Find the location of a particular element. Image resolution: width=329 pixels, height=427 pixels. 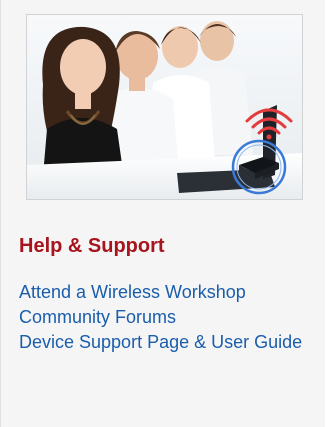

community-forums-link: Community Forums is located at coordinates (97, 317).